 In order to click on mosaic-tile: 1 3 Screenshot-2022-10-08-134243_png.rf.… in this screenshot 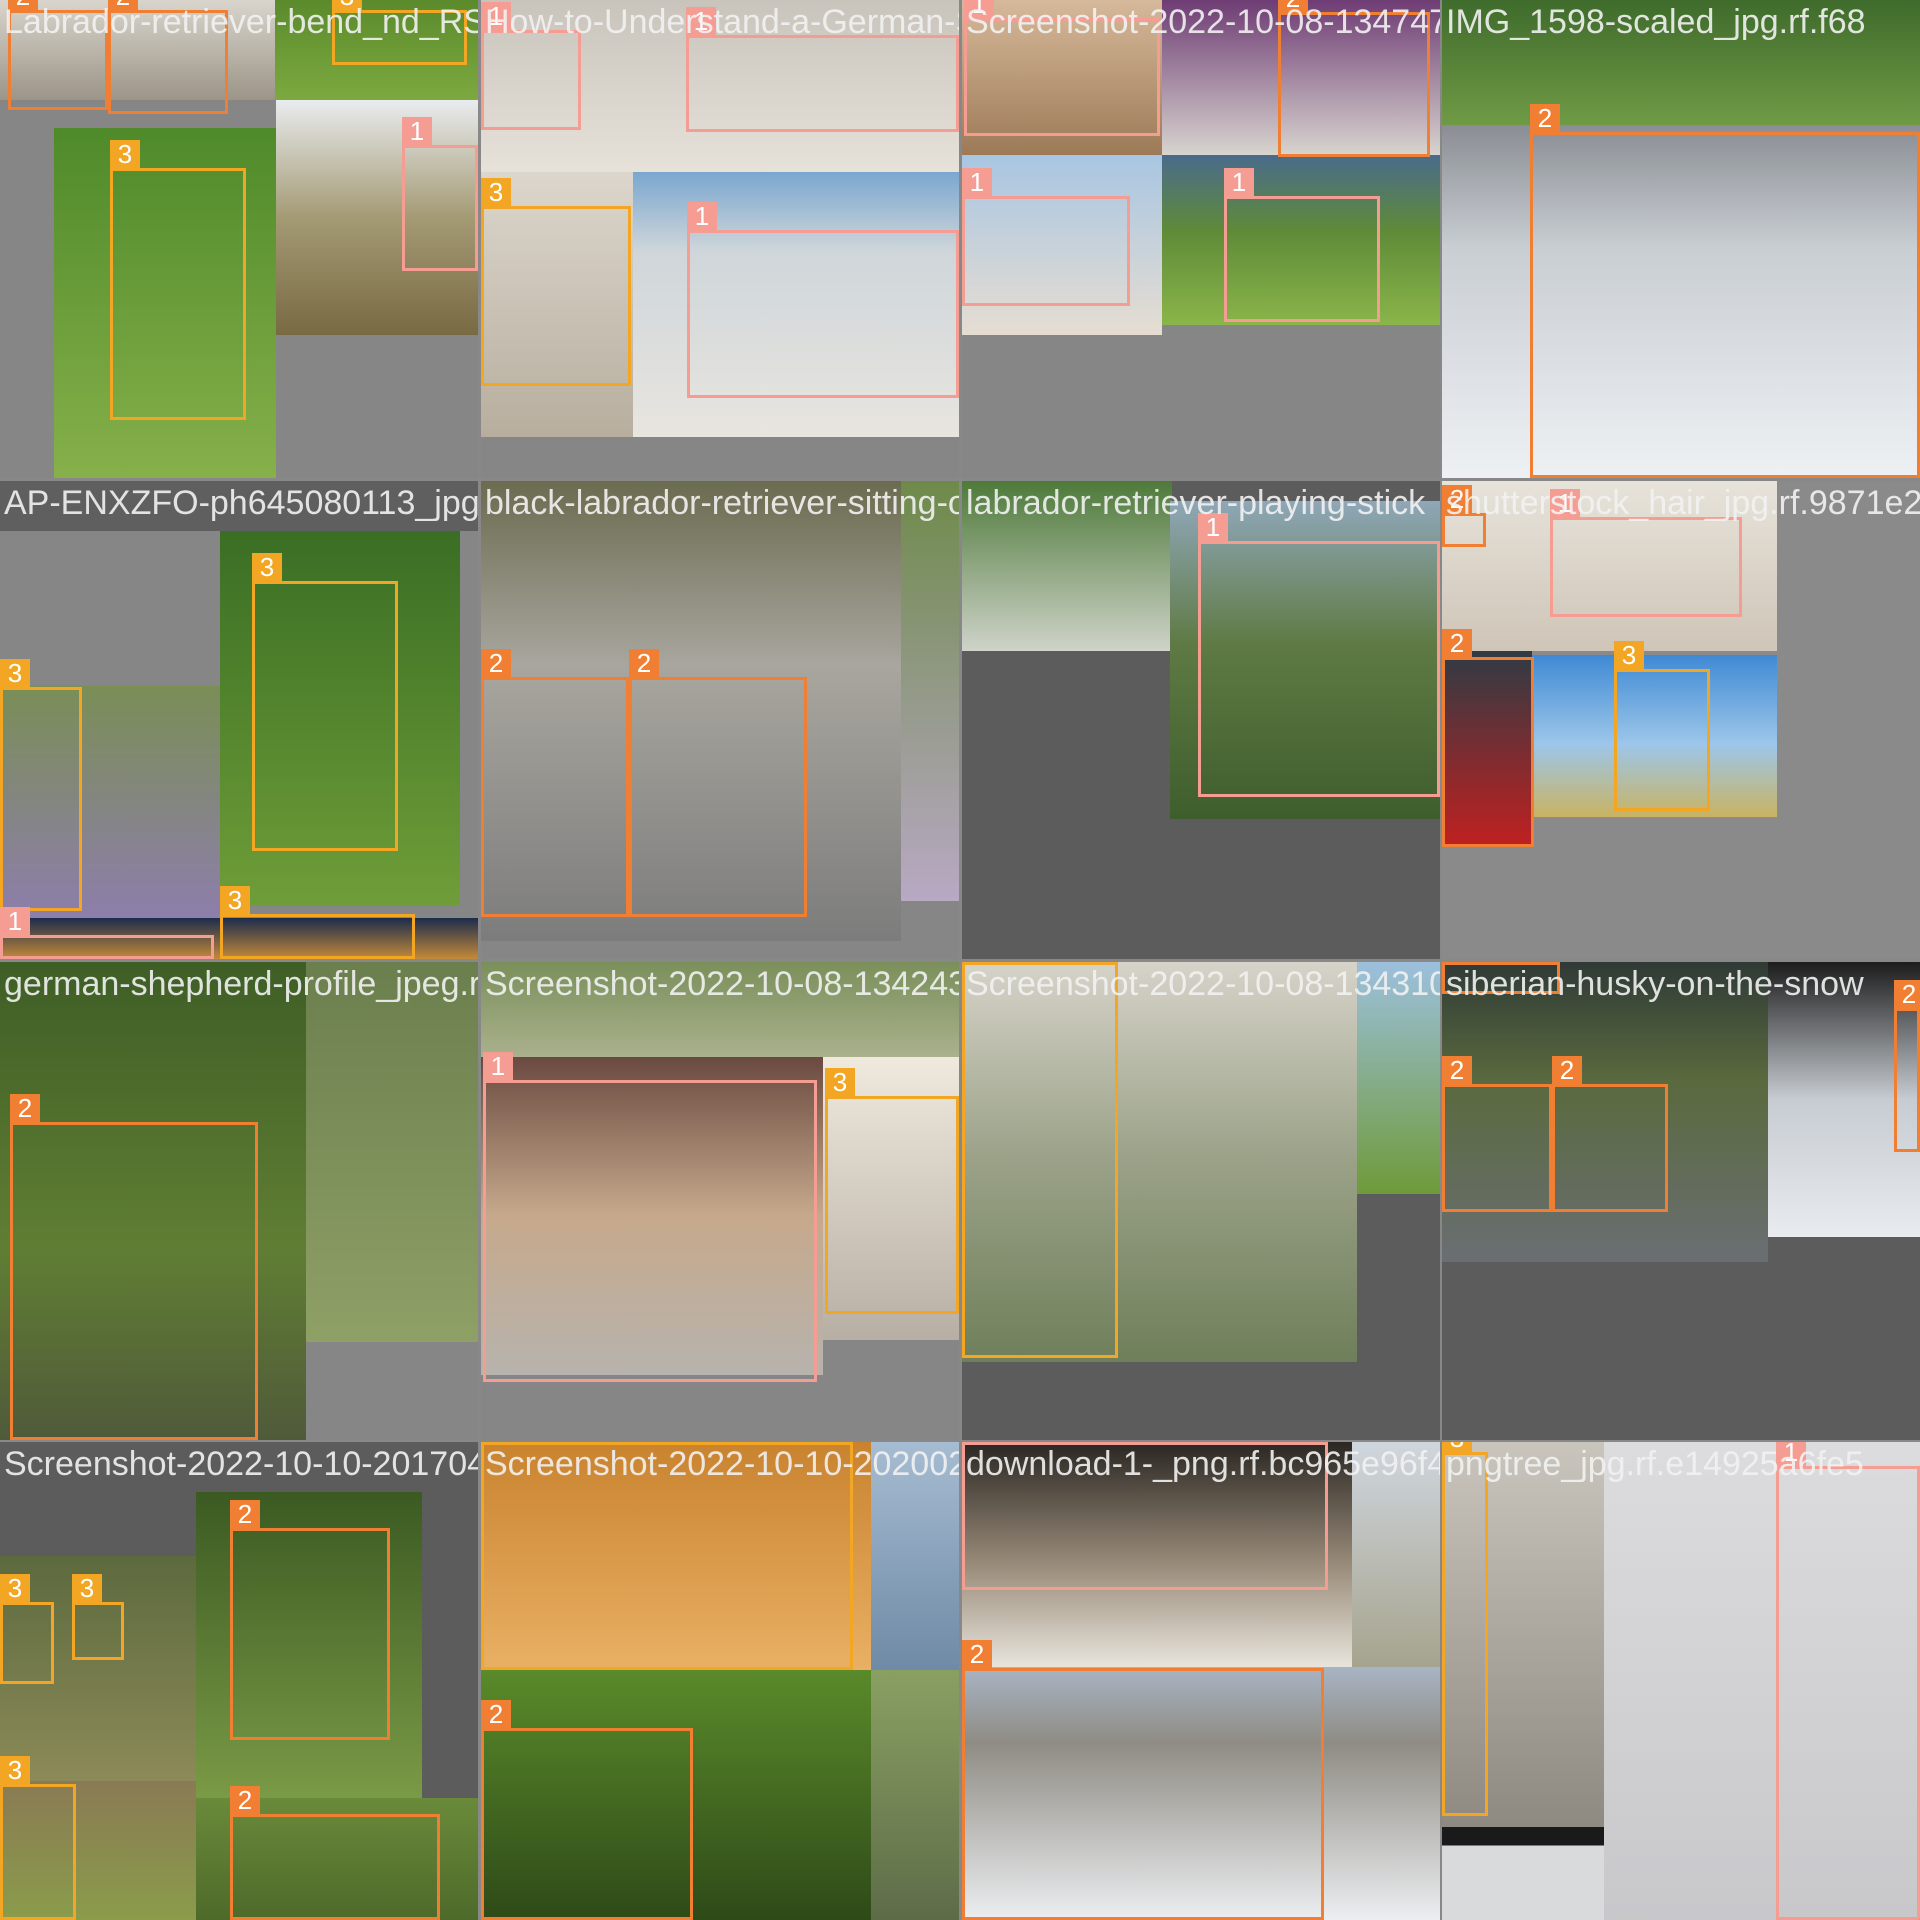, I will do `click(720, 1201)`.